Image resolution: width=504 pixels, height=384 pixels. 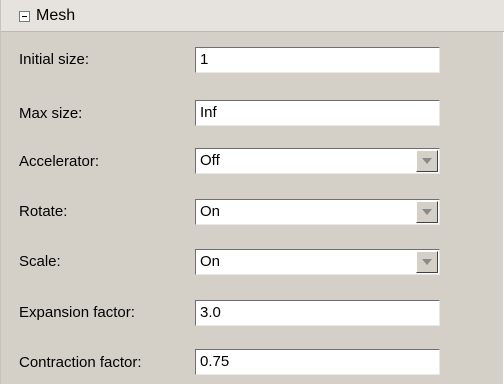 I want to click on scale-selected-value: On, so click(x=210, y=261).